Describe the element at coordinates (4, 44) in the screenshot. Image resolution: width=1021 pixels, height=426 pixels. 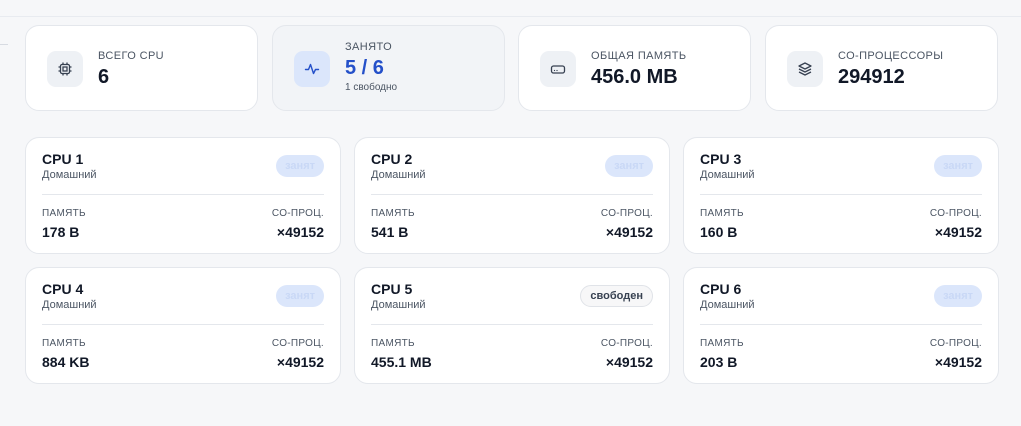
I see `left-edge-divider` at that location.